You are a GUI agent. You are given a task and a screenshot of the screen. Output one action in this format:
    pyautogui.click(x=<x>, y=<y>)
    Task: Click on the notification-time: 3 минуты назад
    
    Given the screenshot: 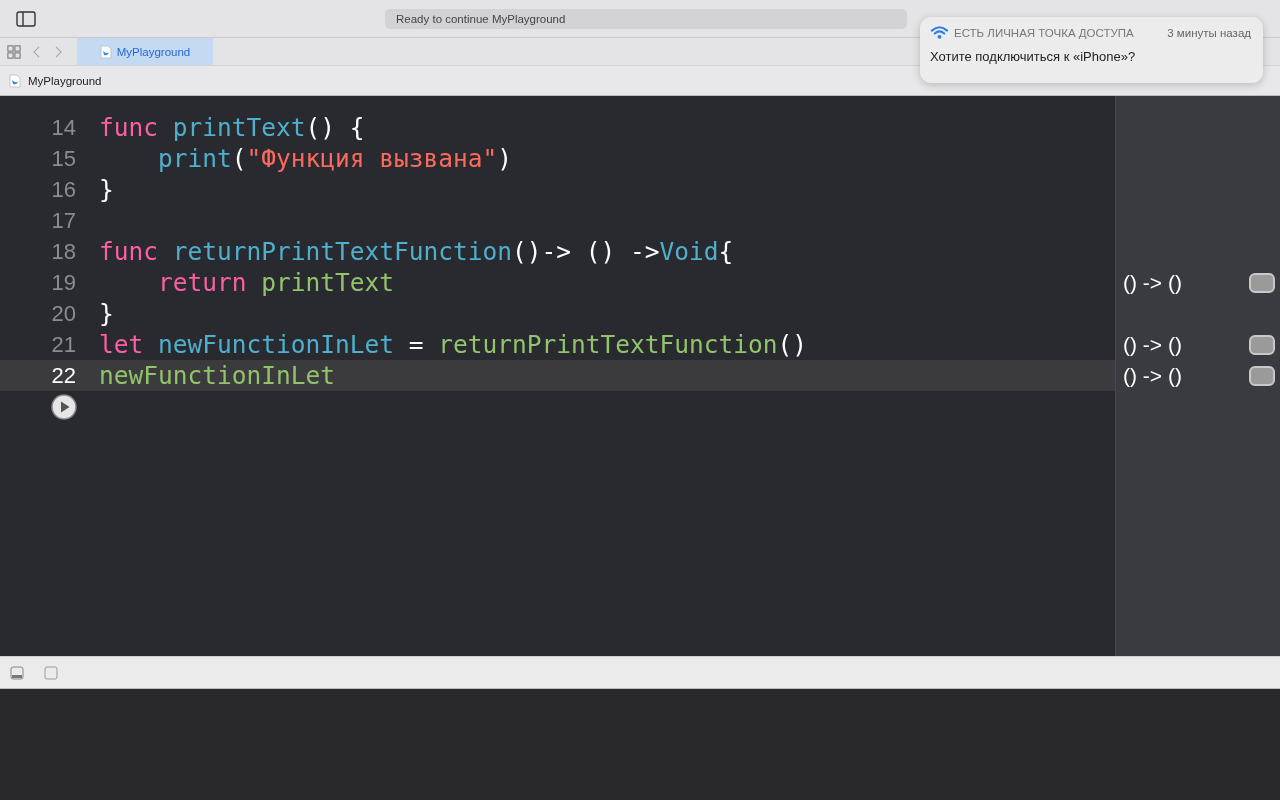 What is the action you would take?
    pyautogui.click(x=1209, y=32)
    